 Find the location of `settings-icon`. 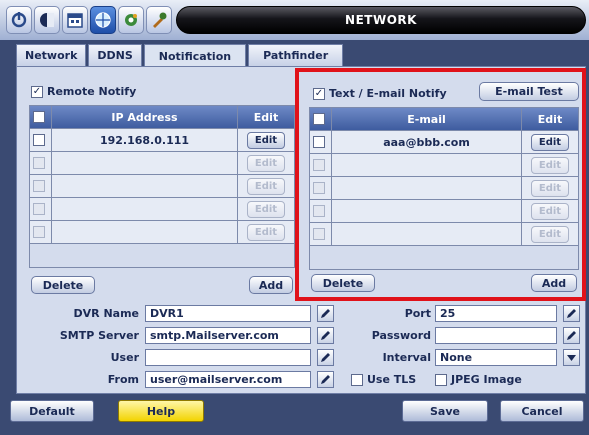

settings-icon is located at coordinates (131, 20).